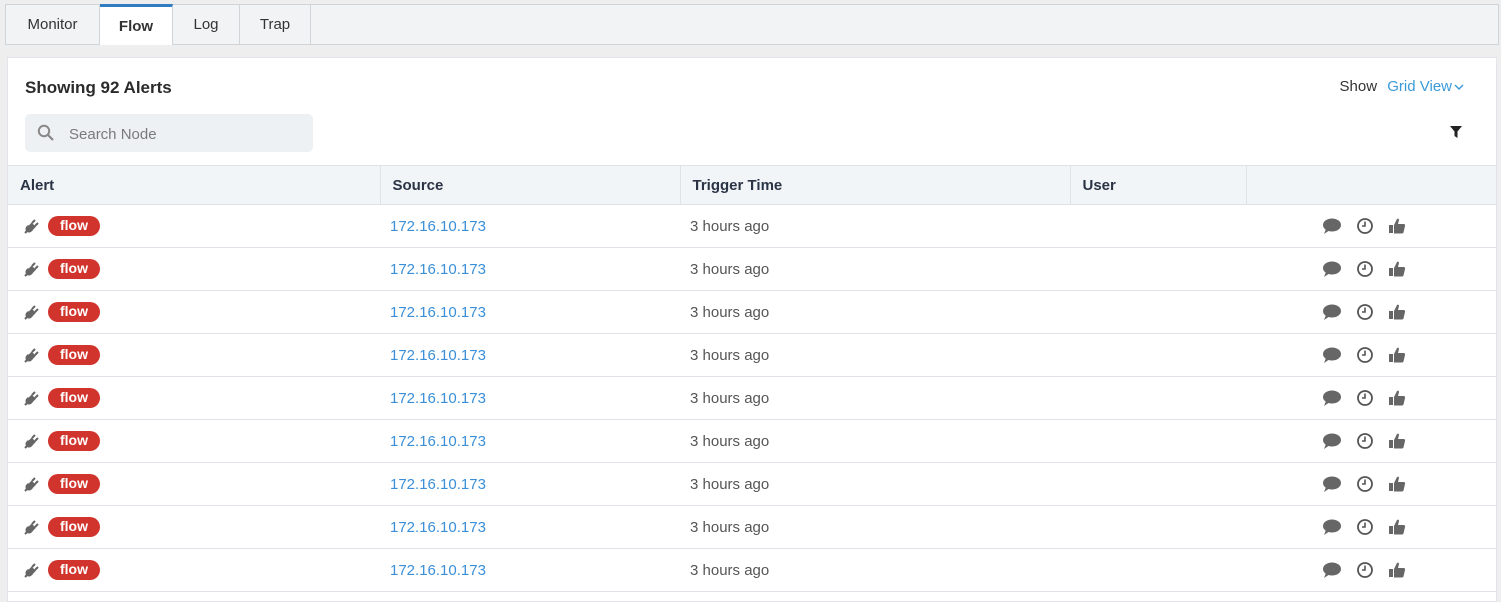 This screenshot has width=1501, height=602. Describe the element at coordinates (1456, 132) in the screenshot. I see `filter-icon` at that location.